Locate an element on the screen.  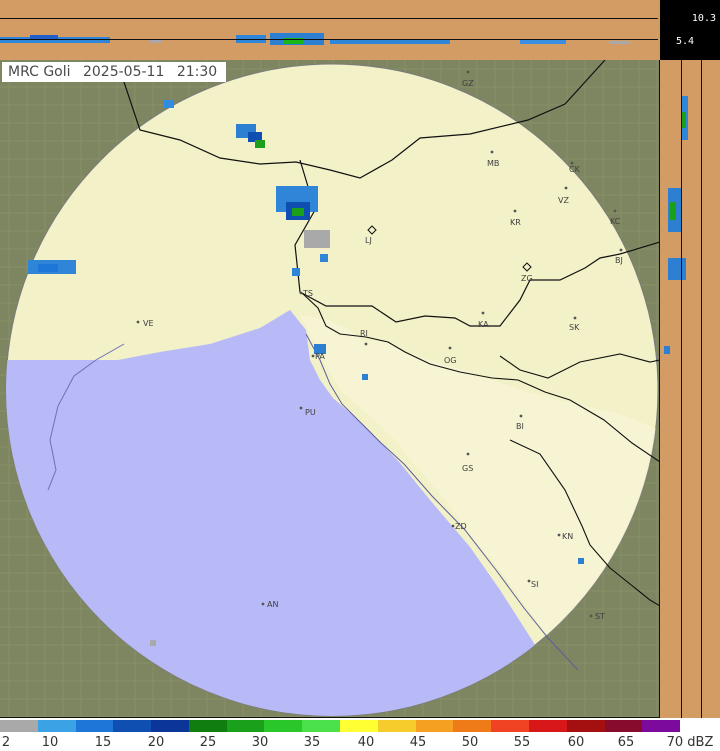
svg-text: SI is located at coordinates (534, 584).